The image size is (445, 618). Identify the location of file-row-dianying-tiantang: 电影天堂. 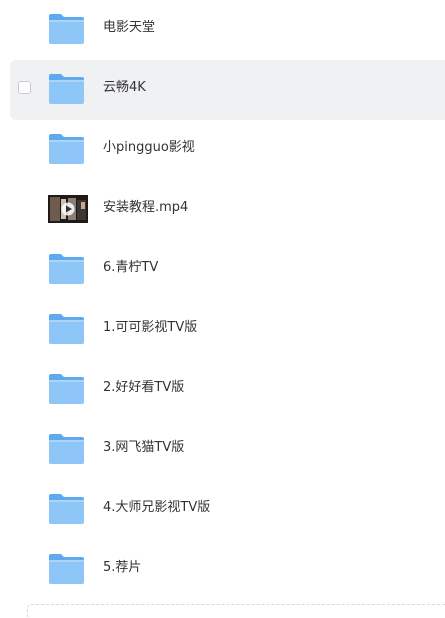
(227, 30).